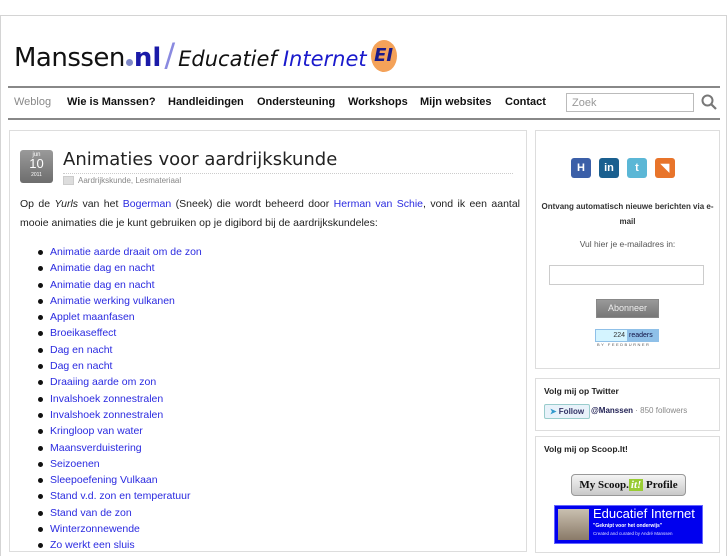 The height and width of the screenshot is (556, 727). I want to click on intro-yurls: Yurls, so click(66, 204).